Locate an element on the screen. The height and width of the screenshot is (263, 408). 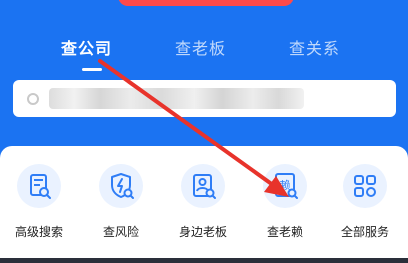
all-services-grid-icon is located at coordinates (365, 186).